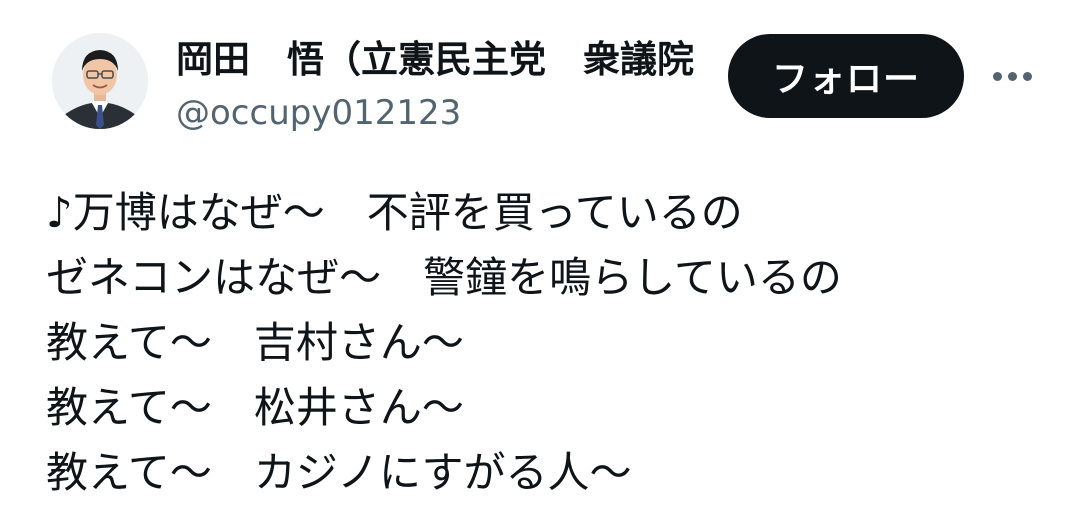 The height and width of the screenshot is (508, 1080). I want to click on author-handle: @occupy012123, so click(441, 113).